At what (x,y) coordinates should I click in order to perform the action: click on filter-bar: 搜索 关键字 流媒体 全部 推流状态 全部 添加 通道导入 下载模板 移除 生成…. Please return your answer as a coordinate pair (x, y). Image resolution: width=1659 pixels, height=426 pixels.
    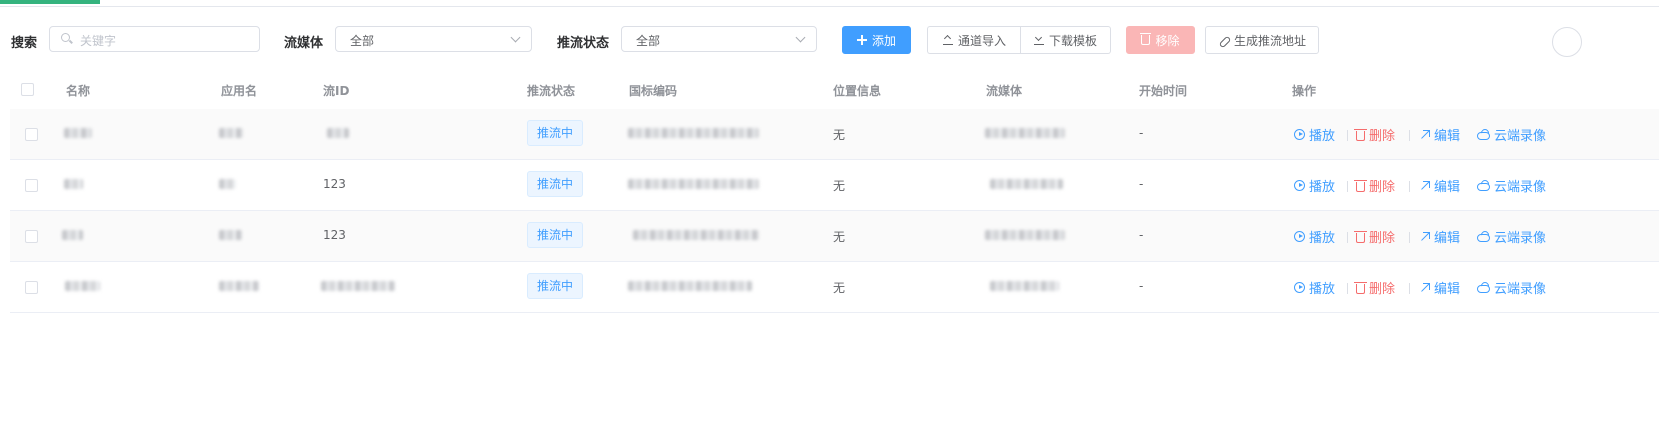
    Looking at the image, I should click on (829, 40).